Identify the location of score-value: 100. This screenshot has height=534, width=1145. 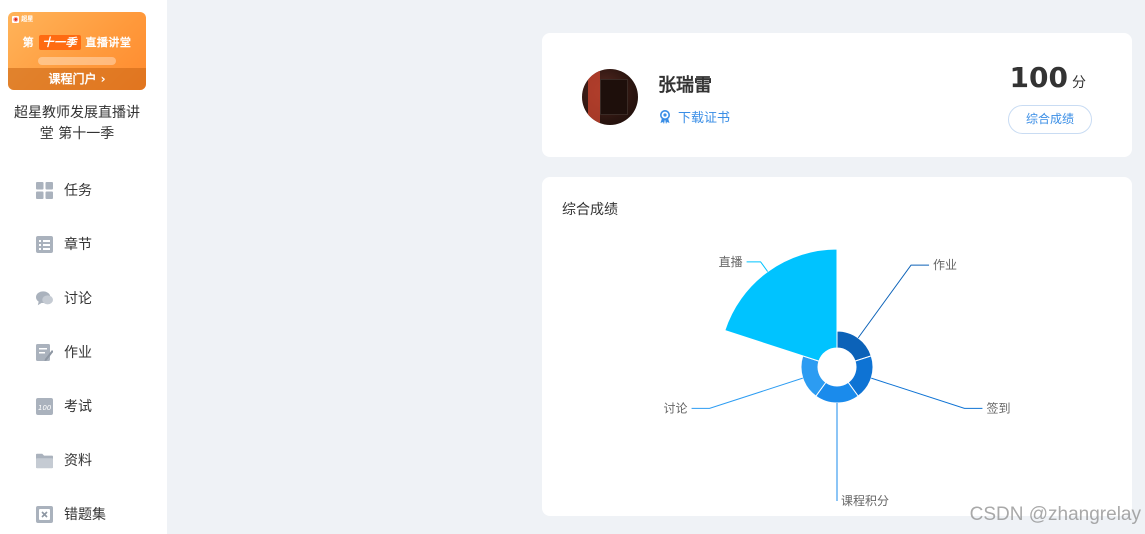
(1038, 77).